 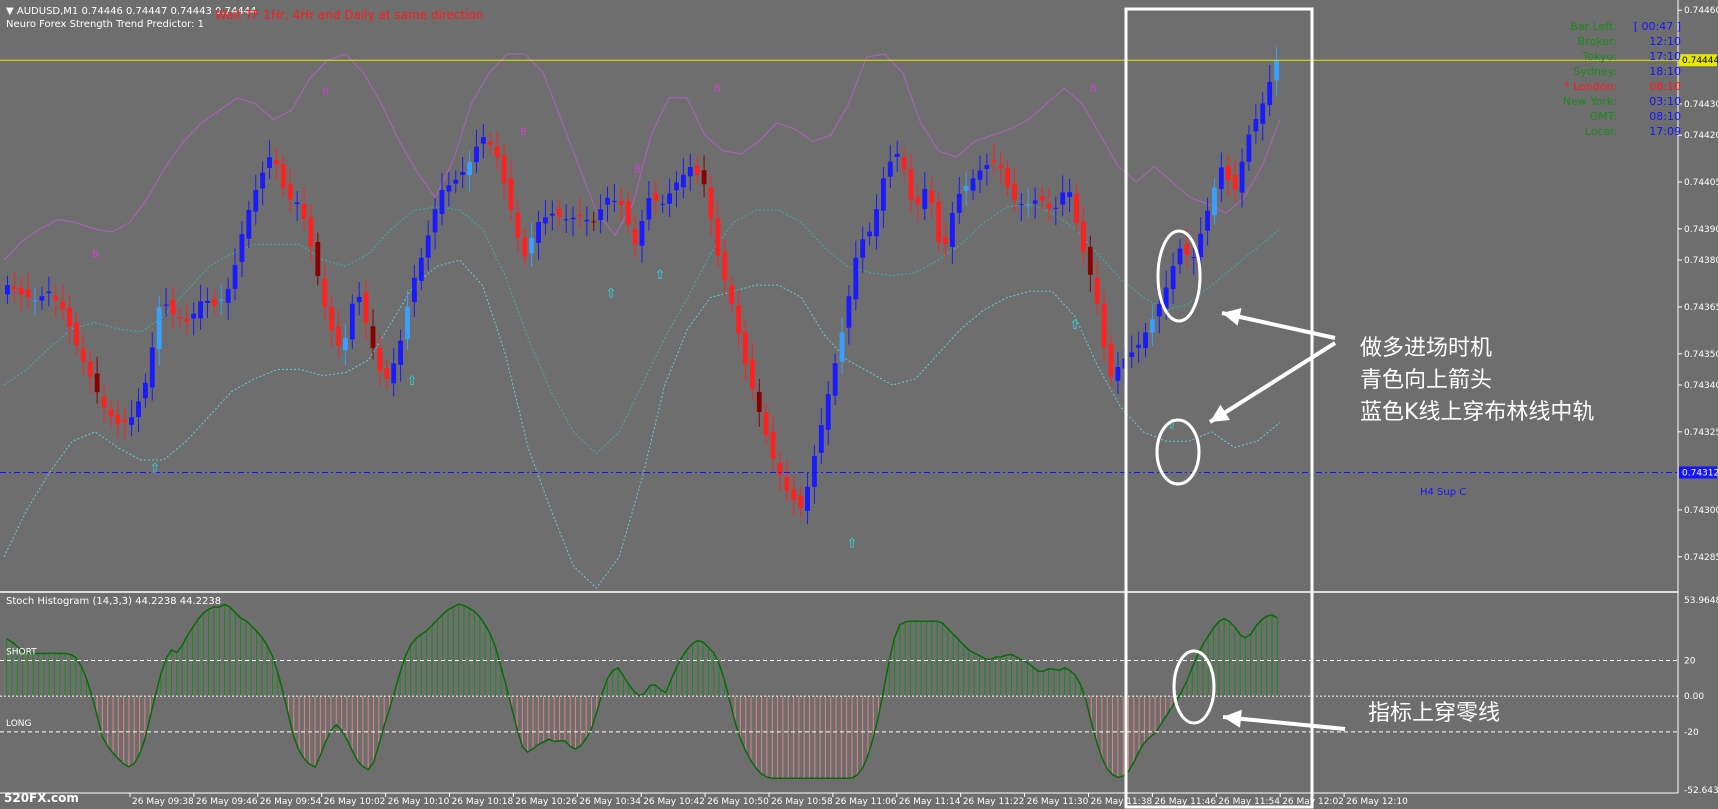 I want to click on price-tick-label: 0.74285, so click(x=1701, y=558).